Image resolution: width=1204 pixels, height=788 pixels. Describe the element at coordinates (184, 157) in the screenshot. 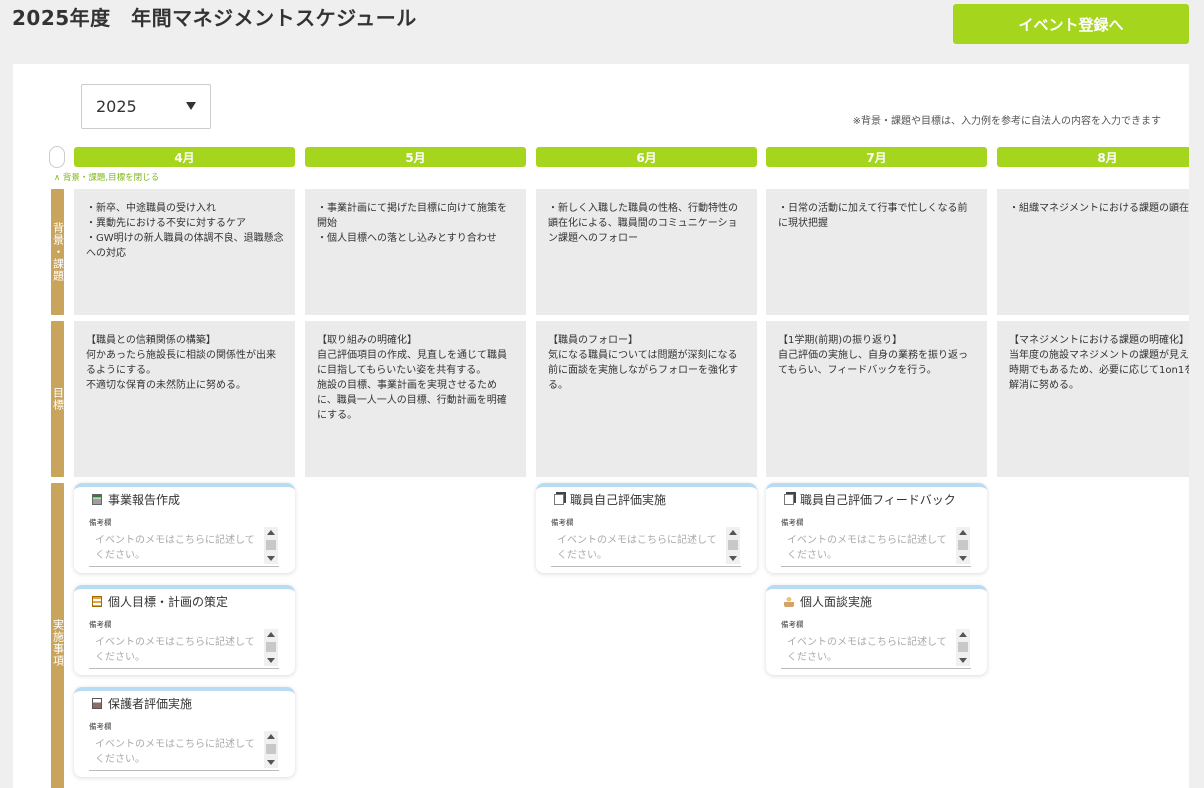

I see `month-header-apr: 4月` at that location.